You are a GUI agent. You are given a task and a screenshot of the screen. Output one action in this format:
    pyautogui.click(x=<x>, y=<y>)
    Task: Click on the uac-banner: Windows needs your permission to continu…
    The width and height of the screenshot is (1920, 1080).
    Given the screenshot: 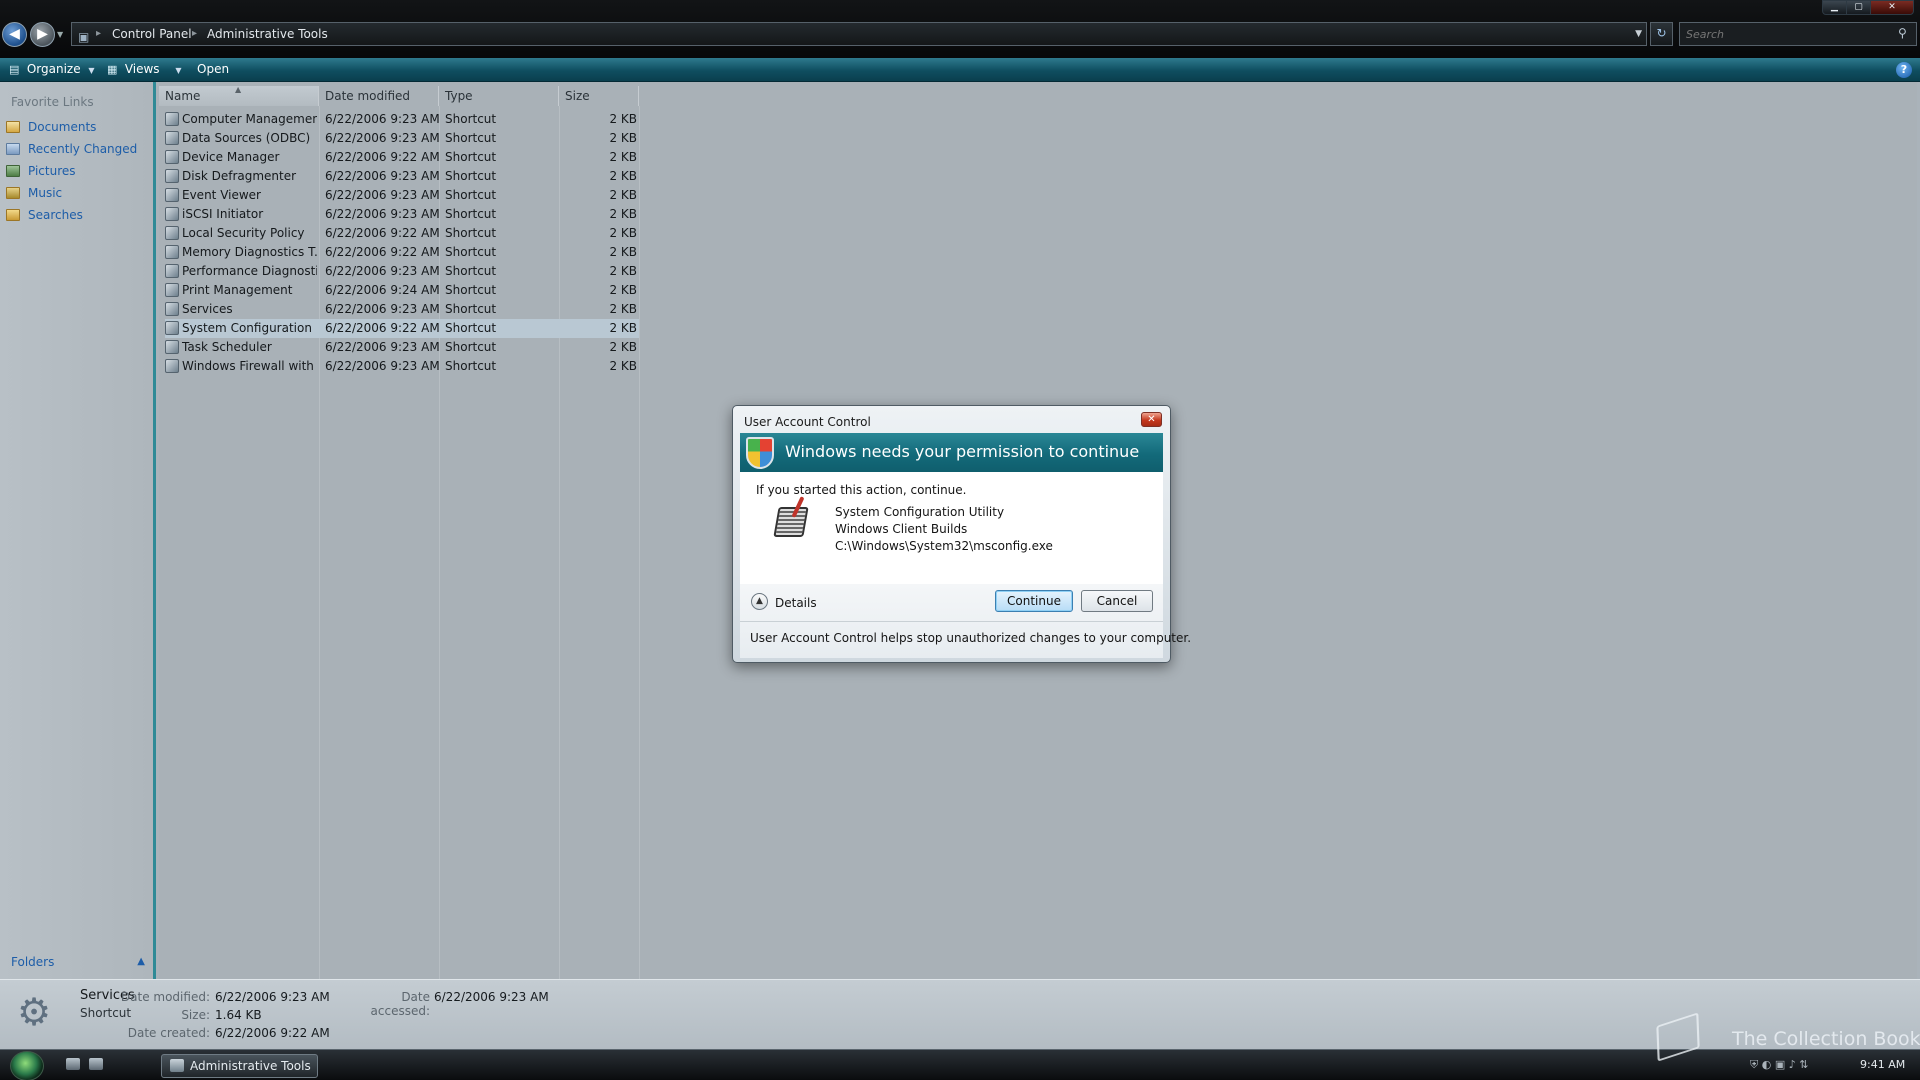 What is the action you would take?
    pyautogui.click(x=951, y=452)
    